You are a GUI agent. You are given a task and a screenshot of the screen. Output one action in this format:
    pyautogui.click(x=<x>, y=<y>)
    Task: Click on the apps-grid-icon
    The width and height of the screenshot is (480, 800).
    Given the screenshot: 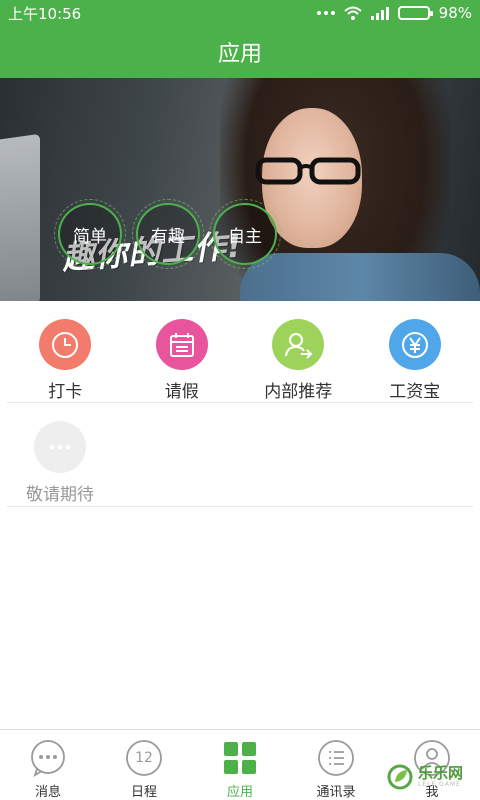 What is the action you would take?
    pyautogui.click(x=240, y=758)
    